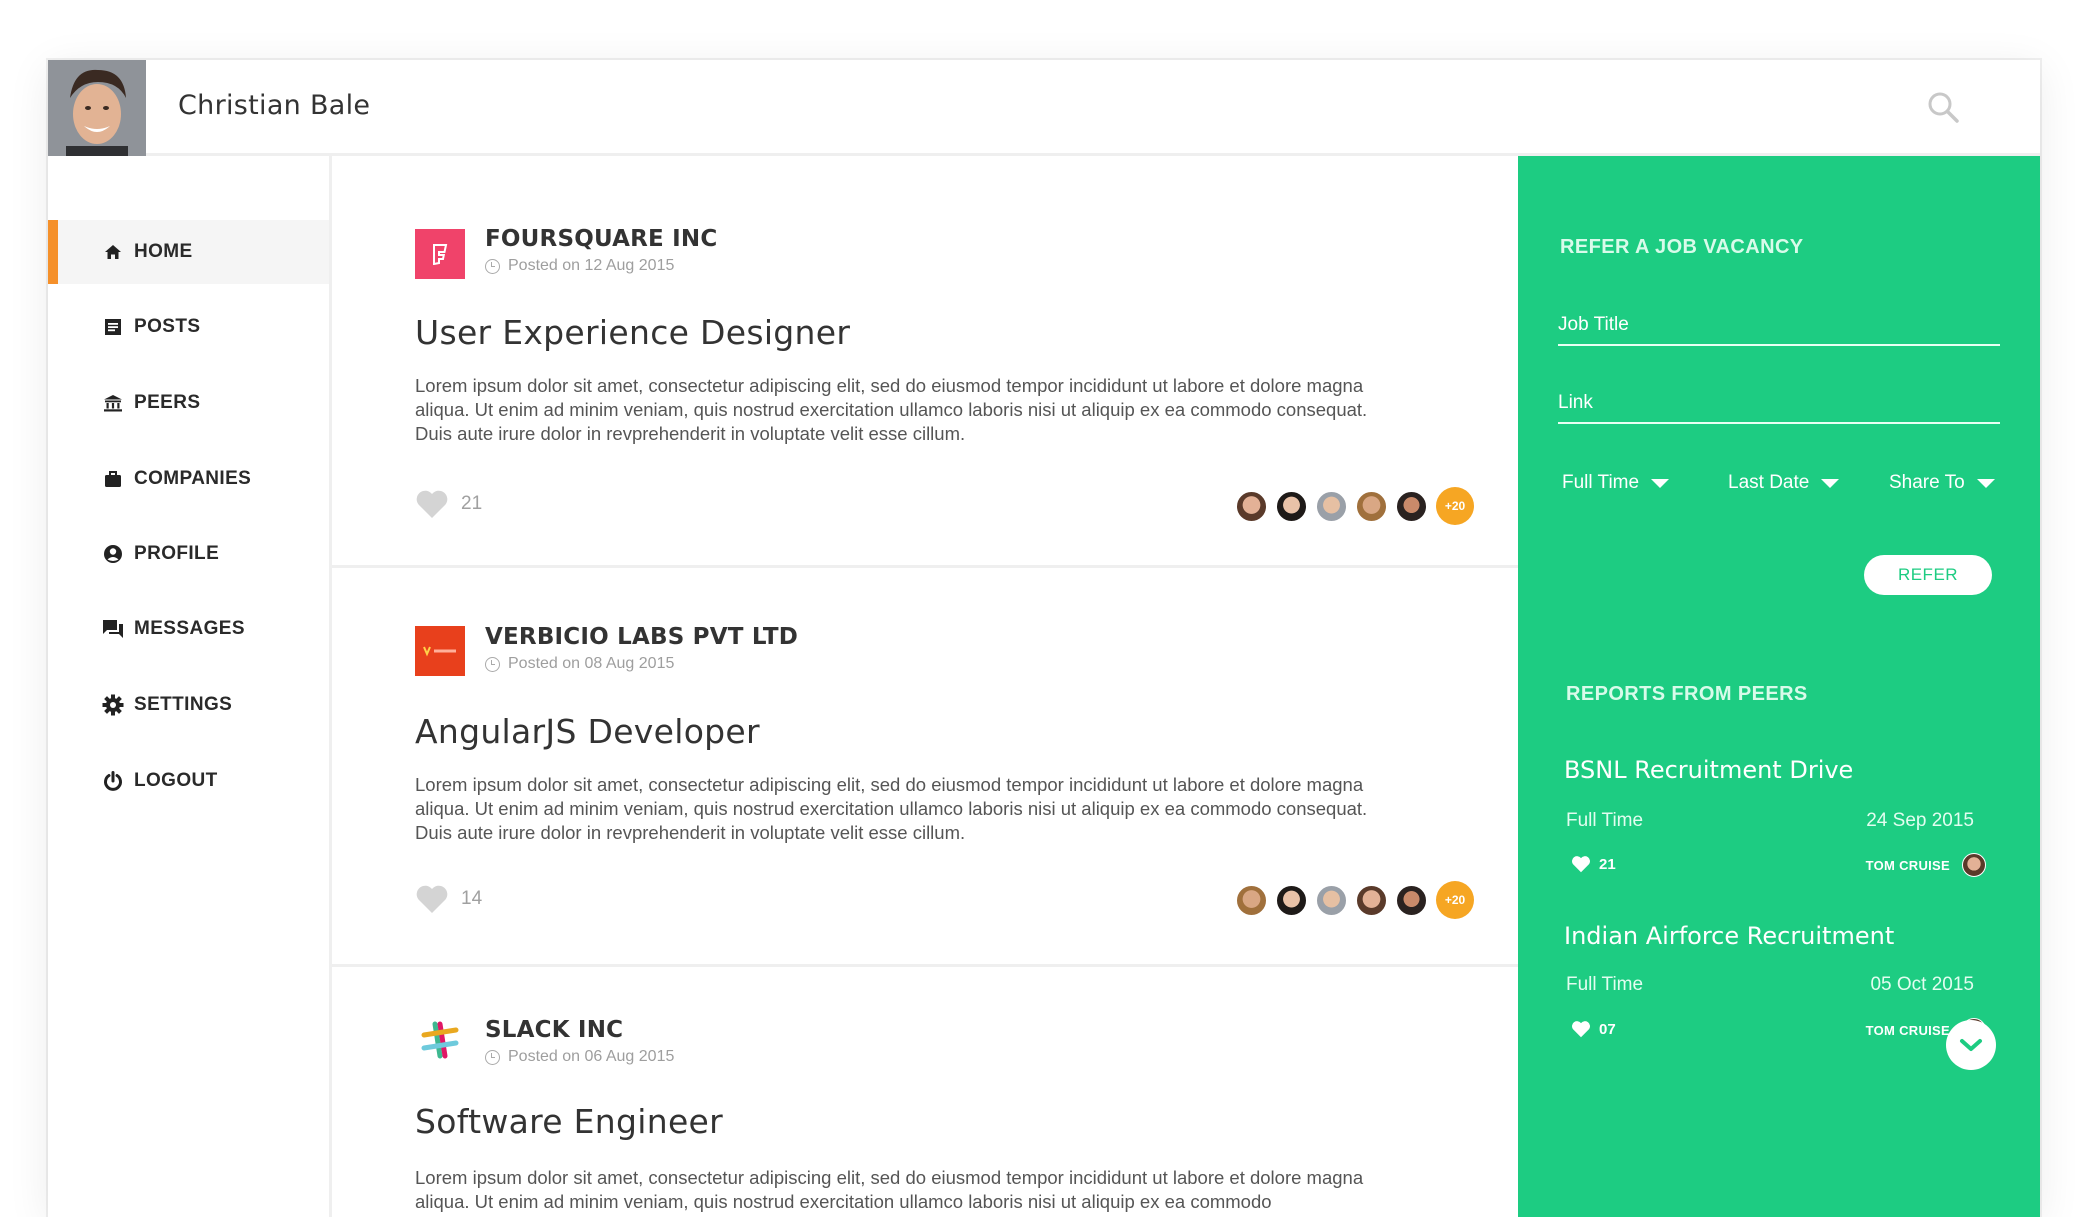  Describe the element at coordinates (641, 637) in the screenshot. I see `company-name: VERBICIO LABS PVT LTD` at that location.